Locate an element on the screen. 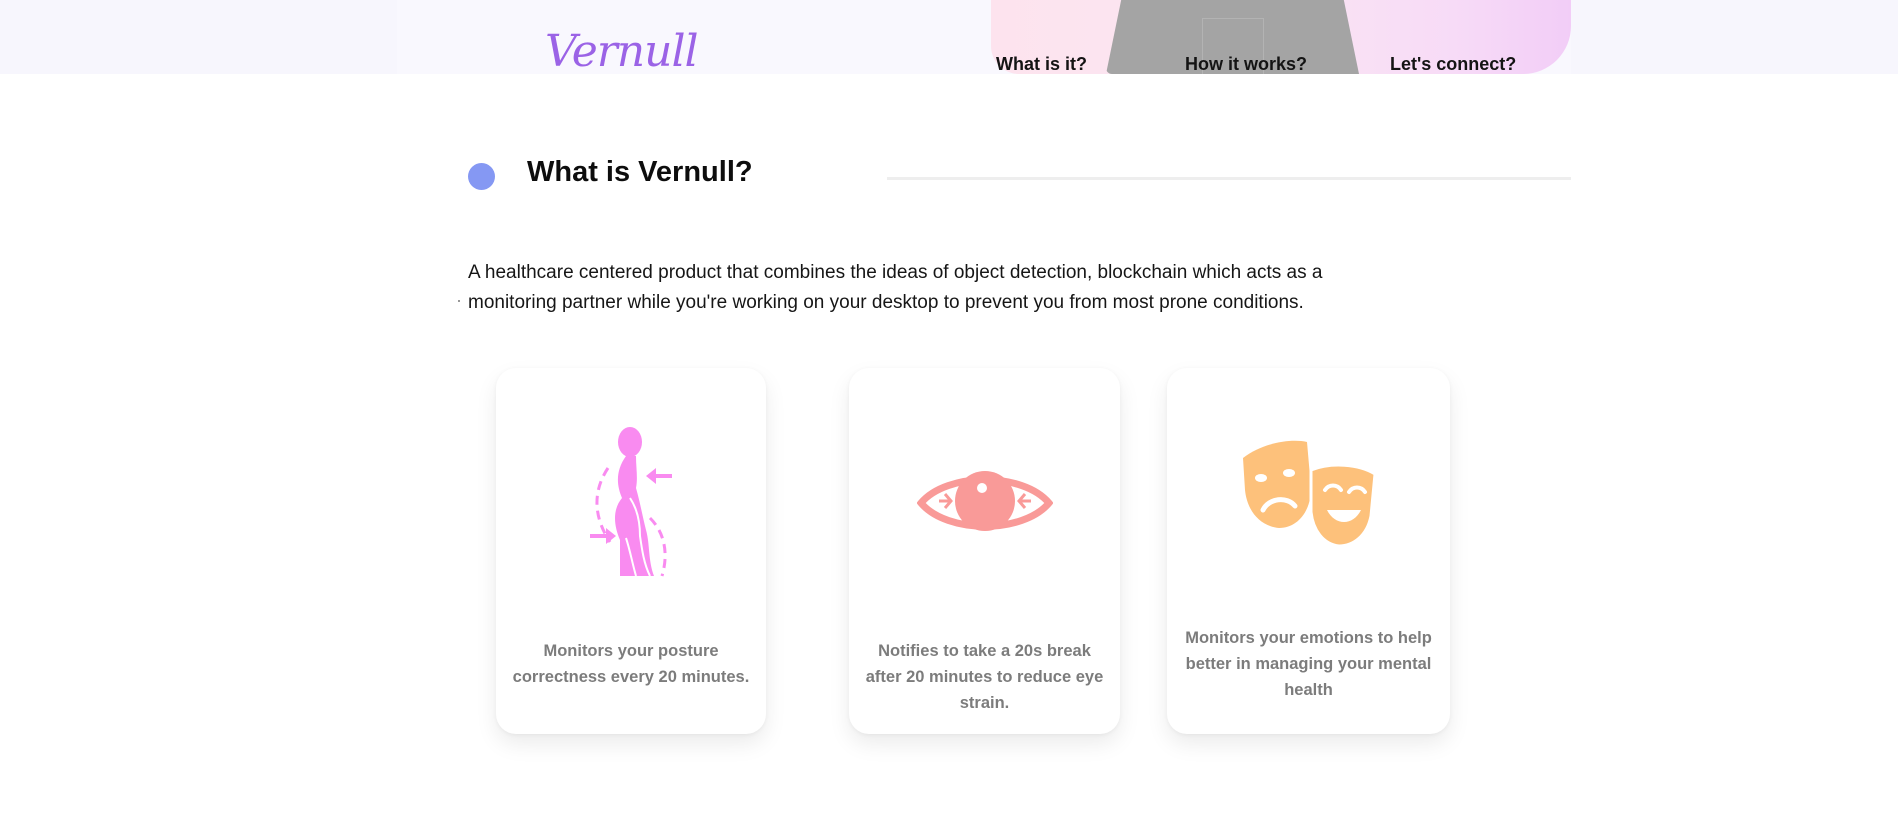 This screenshot has width=1898, height=828. nav-link-lets-connect: Let's connect? is located at coordinates (1453, 64).